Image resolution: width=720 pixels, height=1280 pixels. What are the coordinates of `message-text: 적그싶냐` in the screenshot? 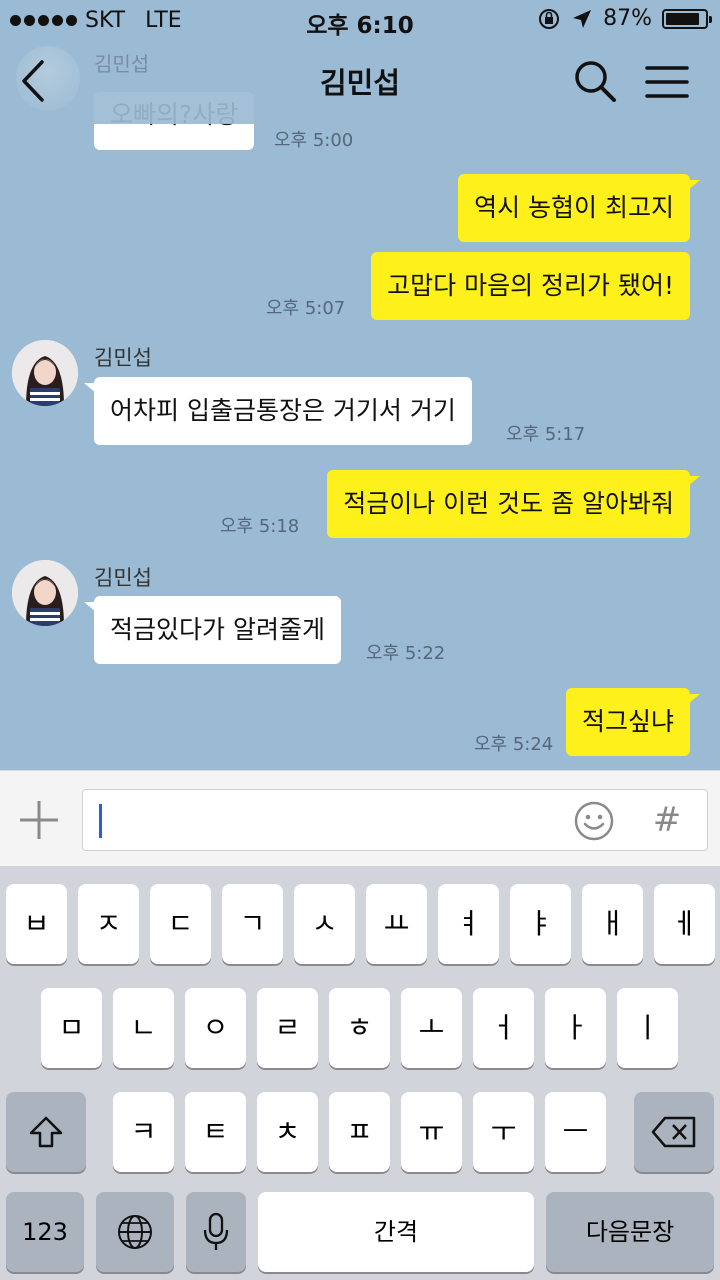 It's located at (627, 721).